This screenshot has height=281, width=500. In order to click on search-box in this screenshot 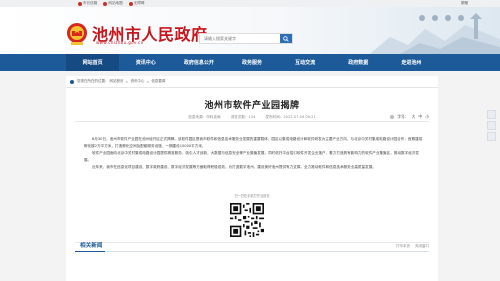, I will do `click(246, 38)`.